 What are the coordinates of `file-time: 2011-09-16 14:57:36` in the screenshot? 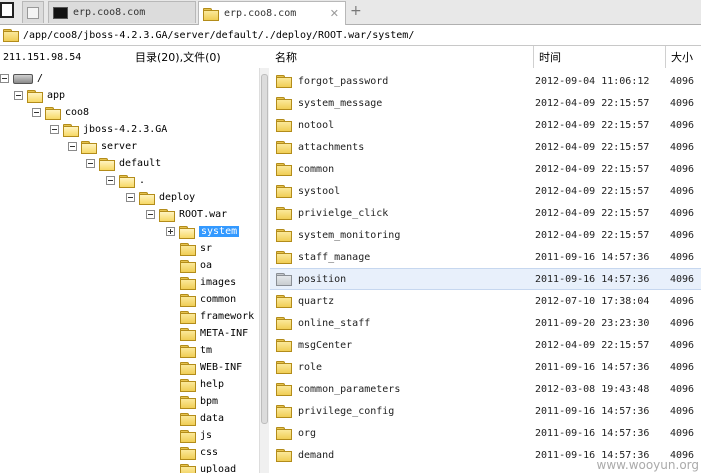 It's located at (592, 279).